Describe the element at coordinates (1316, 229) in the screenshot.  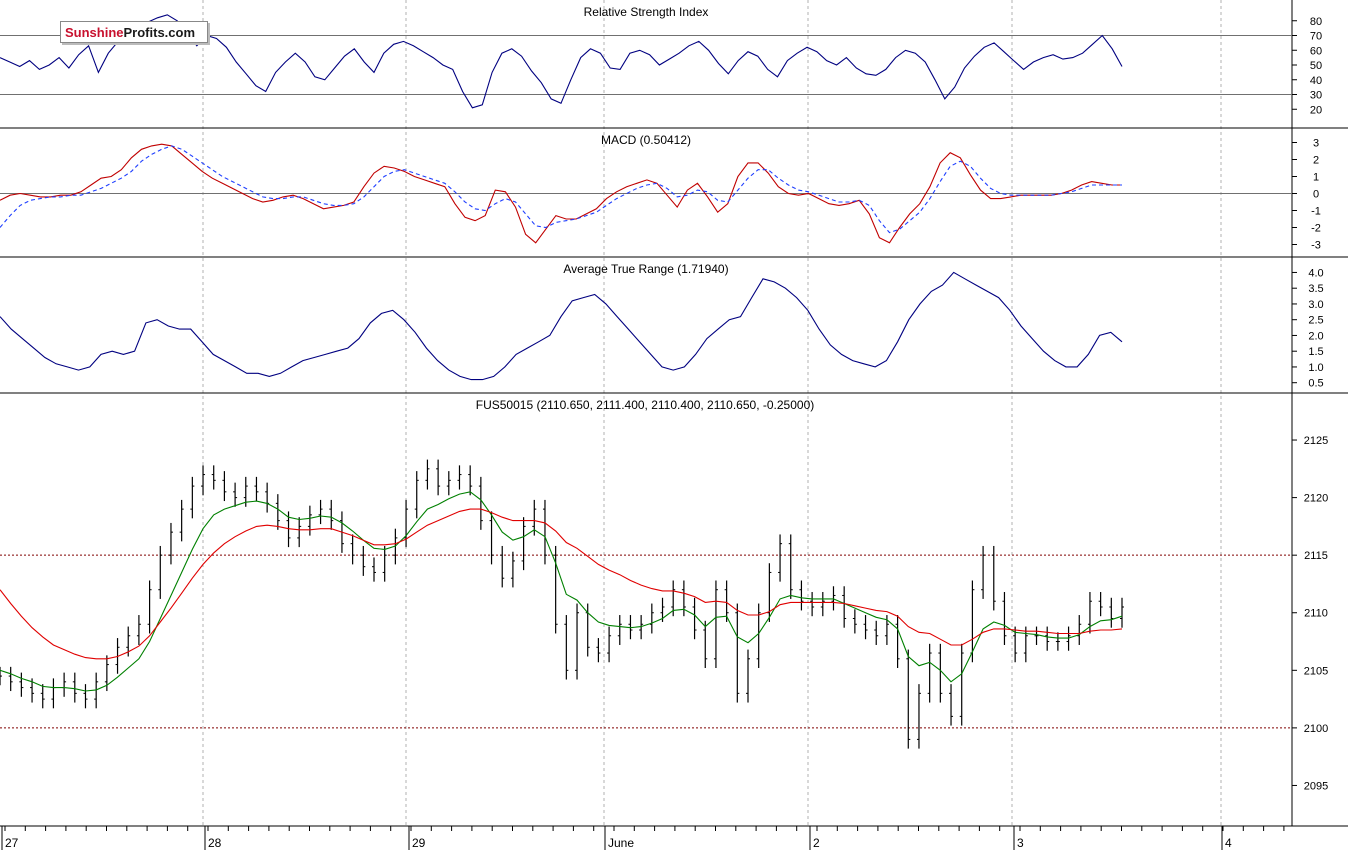
I see `y-tick-label: -2` at that location.